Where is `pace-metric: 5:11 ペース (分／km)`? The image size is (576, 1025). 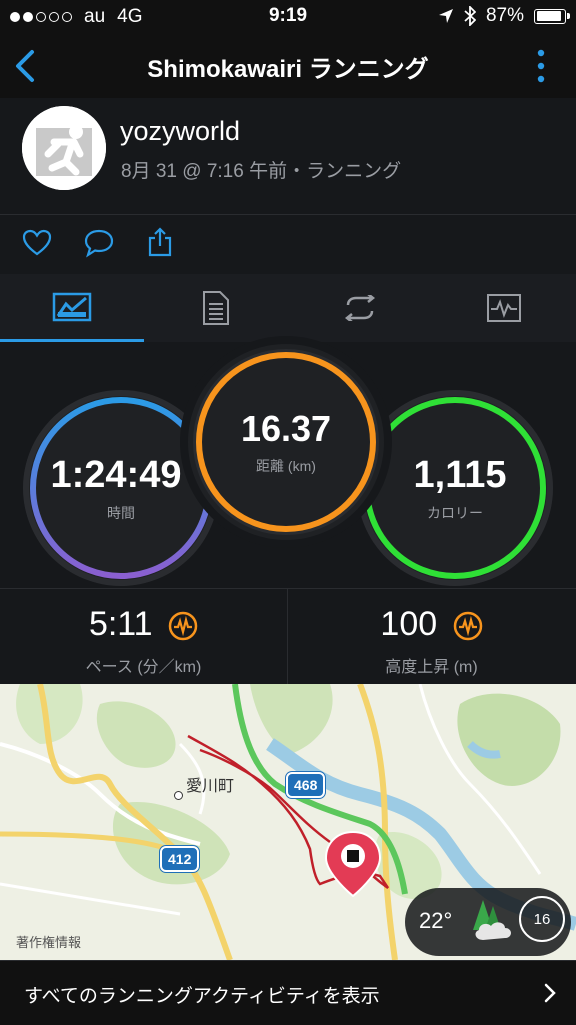
pace-metric: 5:11 ペース (分／km) is located at coordinates (143, 637).